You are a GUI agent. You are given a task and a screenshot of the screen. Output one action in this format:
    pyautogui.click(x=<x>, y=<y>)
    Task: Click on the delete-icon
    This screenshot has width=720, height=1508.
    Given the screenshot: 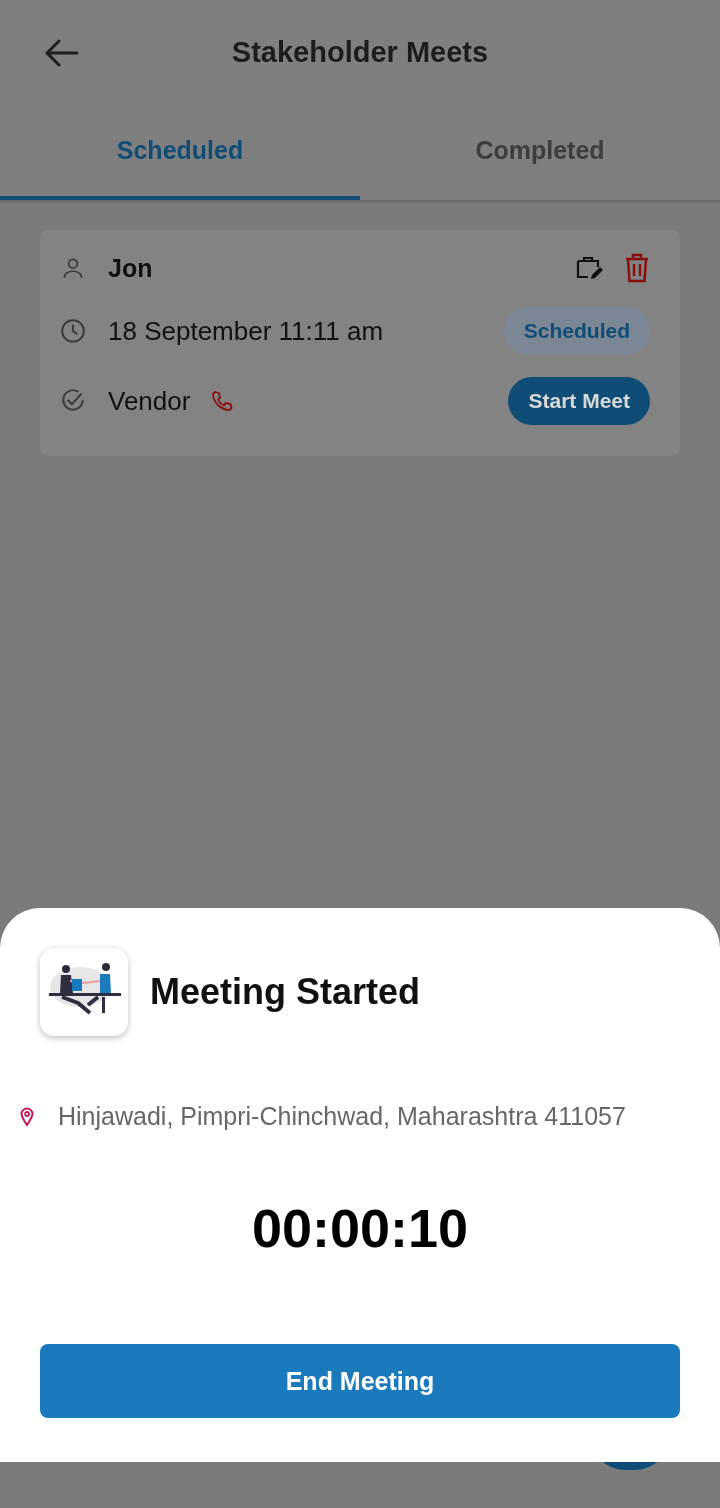 What is the action you would take?
    pyautogui.click(x=637, y=268)
    